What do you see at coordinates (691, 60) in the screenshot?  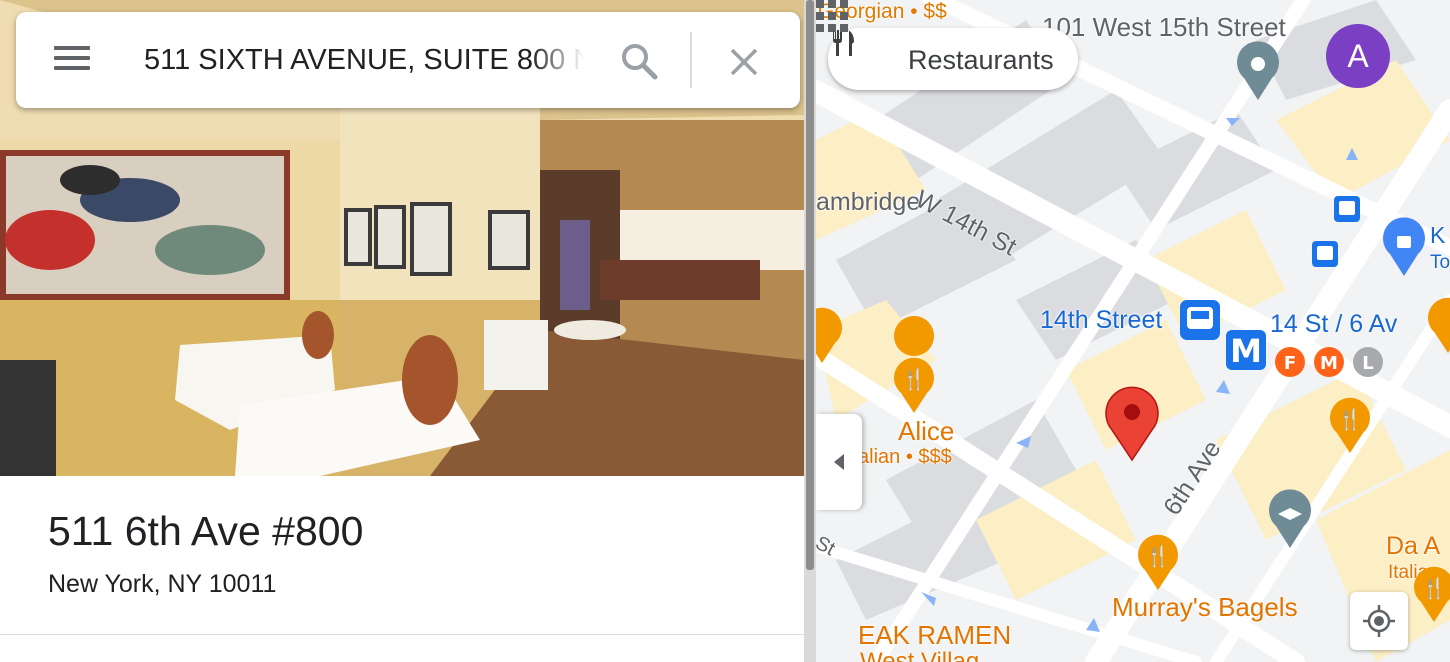 I see `search-separator` at bounding box center [691, 60].